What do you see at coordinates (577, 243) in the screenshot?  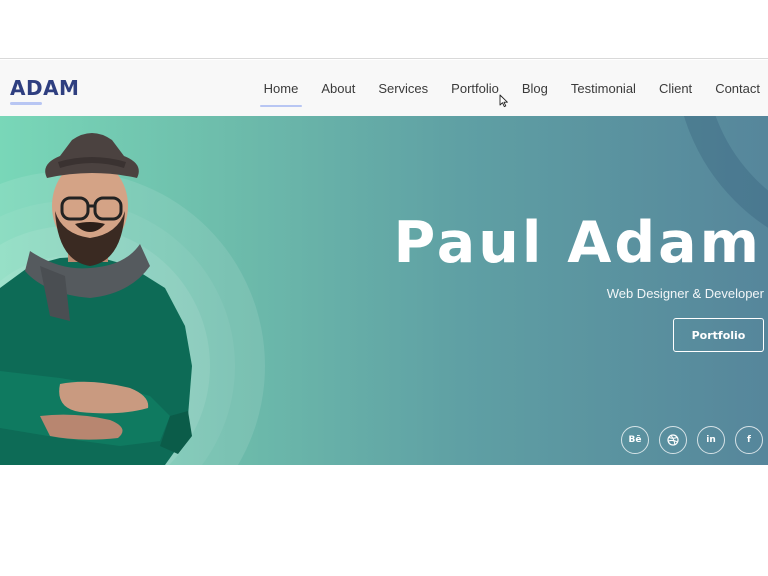 I see `hero-name: Paul Adam` at bounding box center [577, 243].